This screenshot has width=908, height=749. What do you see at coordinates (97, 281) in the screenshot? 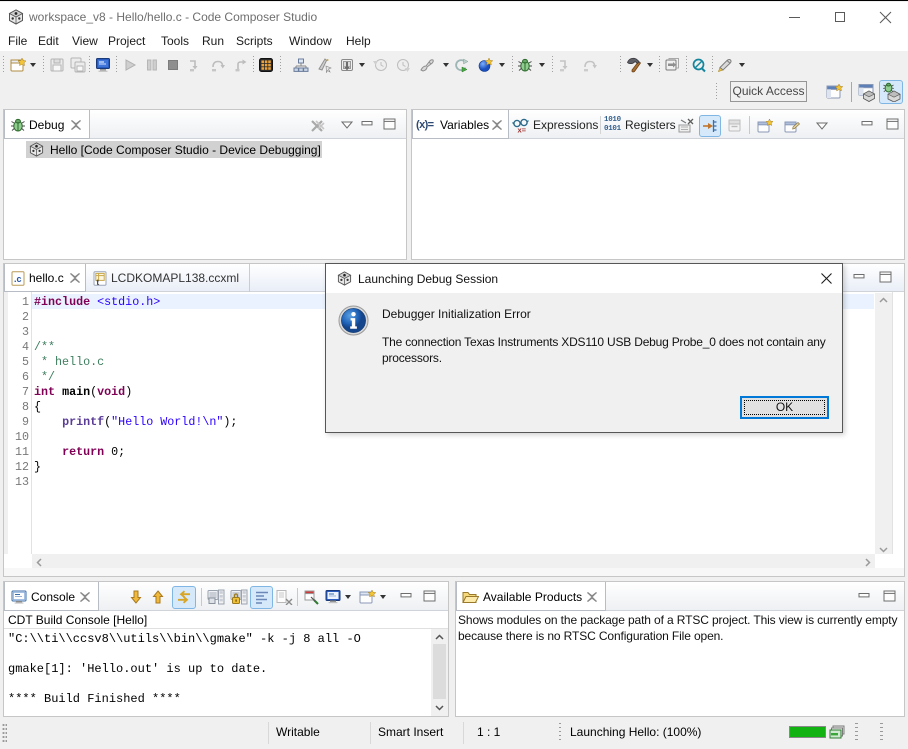
I see `svg-text: t` at bounding box center [97, 281].